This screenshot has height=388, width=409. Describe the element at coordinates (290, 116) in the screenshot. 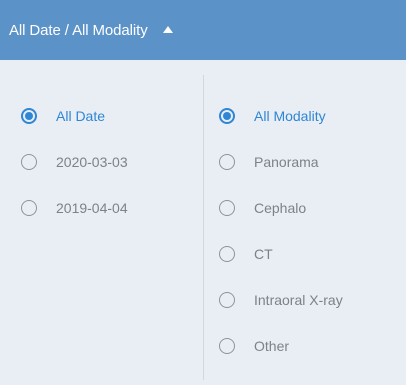

I see `modality-option-label: All Modality` at that location.